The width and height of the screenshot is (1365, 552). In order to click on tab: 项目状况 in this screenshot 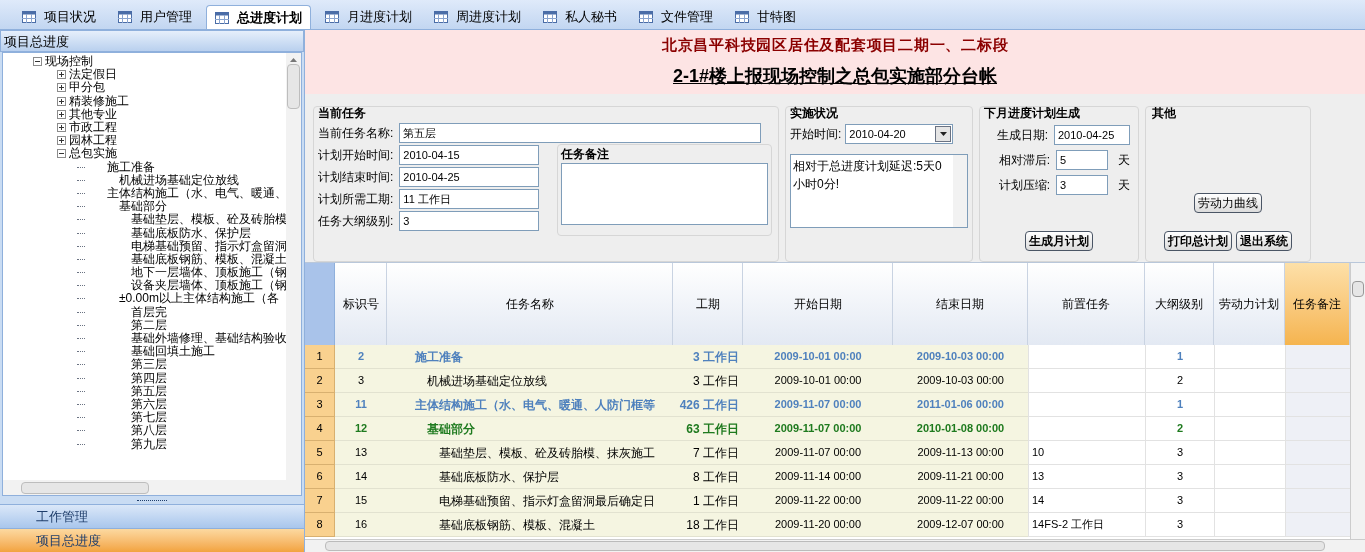, I will do `click(59, 17)`.